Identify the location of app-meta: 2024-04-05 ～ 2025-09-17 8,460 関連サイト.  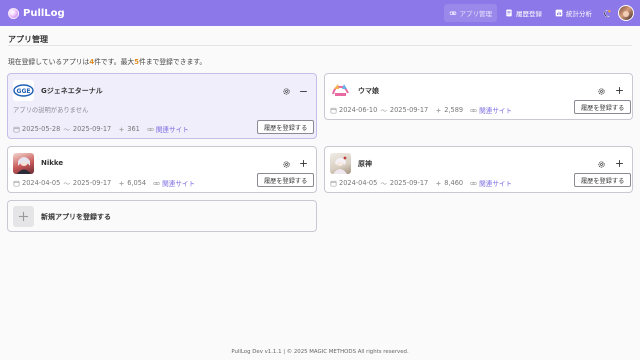
(421, 183).